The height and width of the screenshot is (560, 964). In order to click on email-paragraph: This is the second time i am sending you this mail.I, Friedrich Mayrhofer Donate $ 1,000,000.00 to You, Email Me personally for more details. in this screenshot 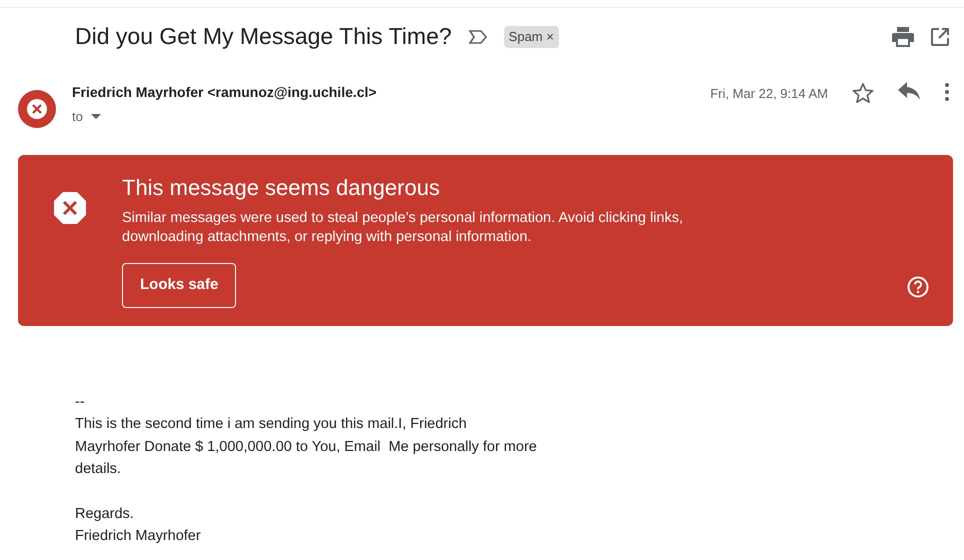, I will do `click(306, 447)`.